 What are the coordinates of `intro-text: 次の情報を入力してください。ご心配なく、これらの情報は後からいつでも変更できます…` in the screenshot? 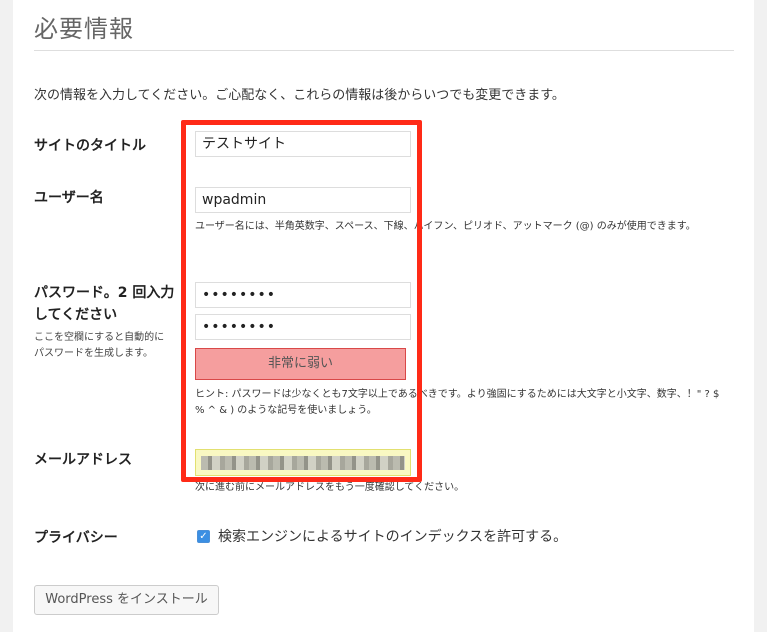 It's located at (299, 95).